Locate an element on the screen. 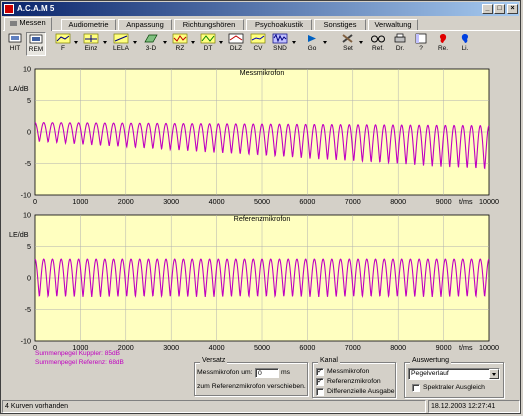 The width and height of the screenshot is (523, 416). tool-label: F is located at coordinates (63, 48).